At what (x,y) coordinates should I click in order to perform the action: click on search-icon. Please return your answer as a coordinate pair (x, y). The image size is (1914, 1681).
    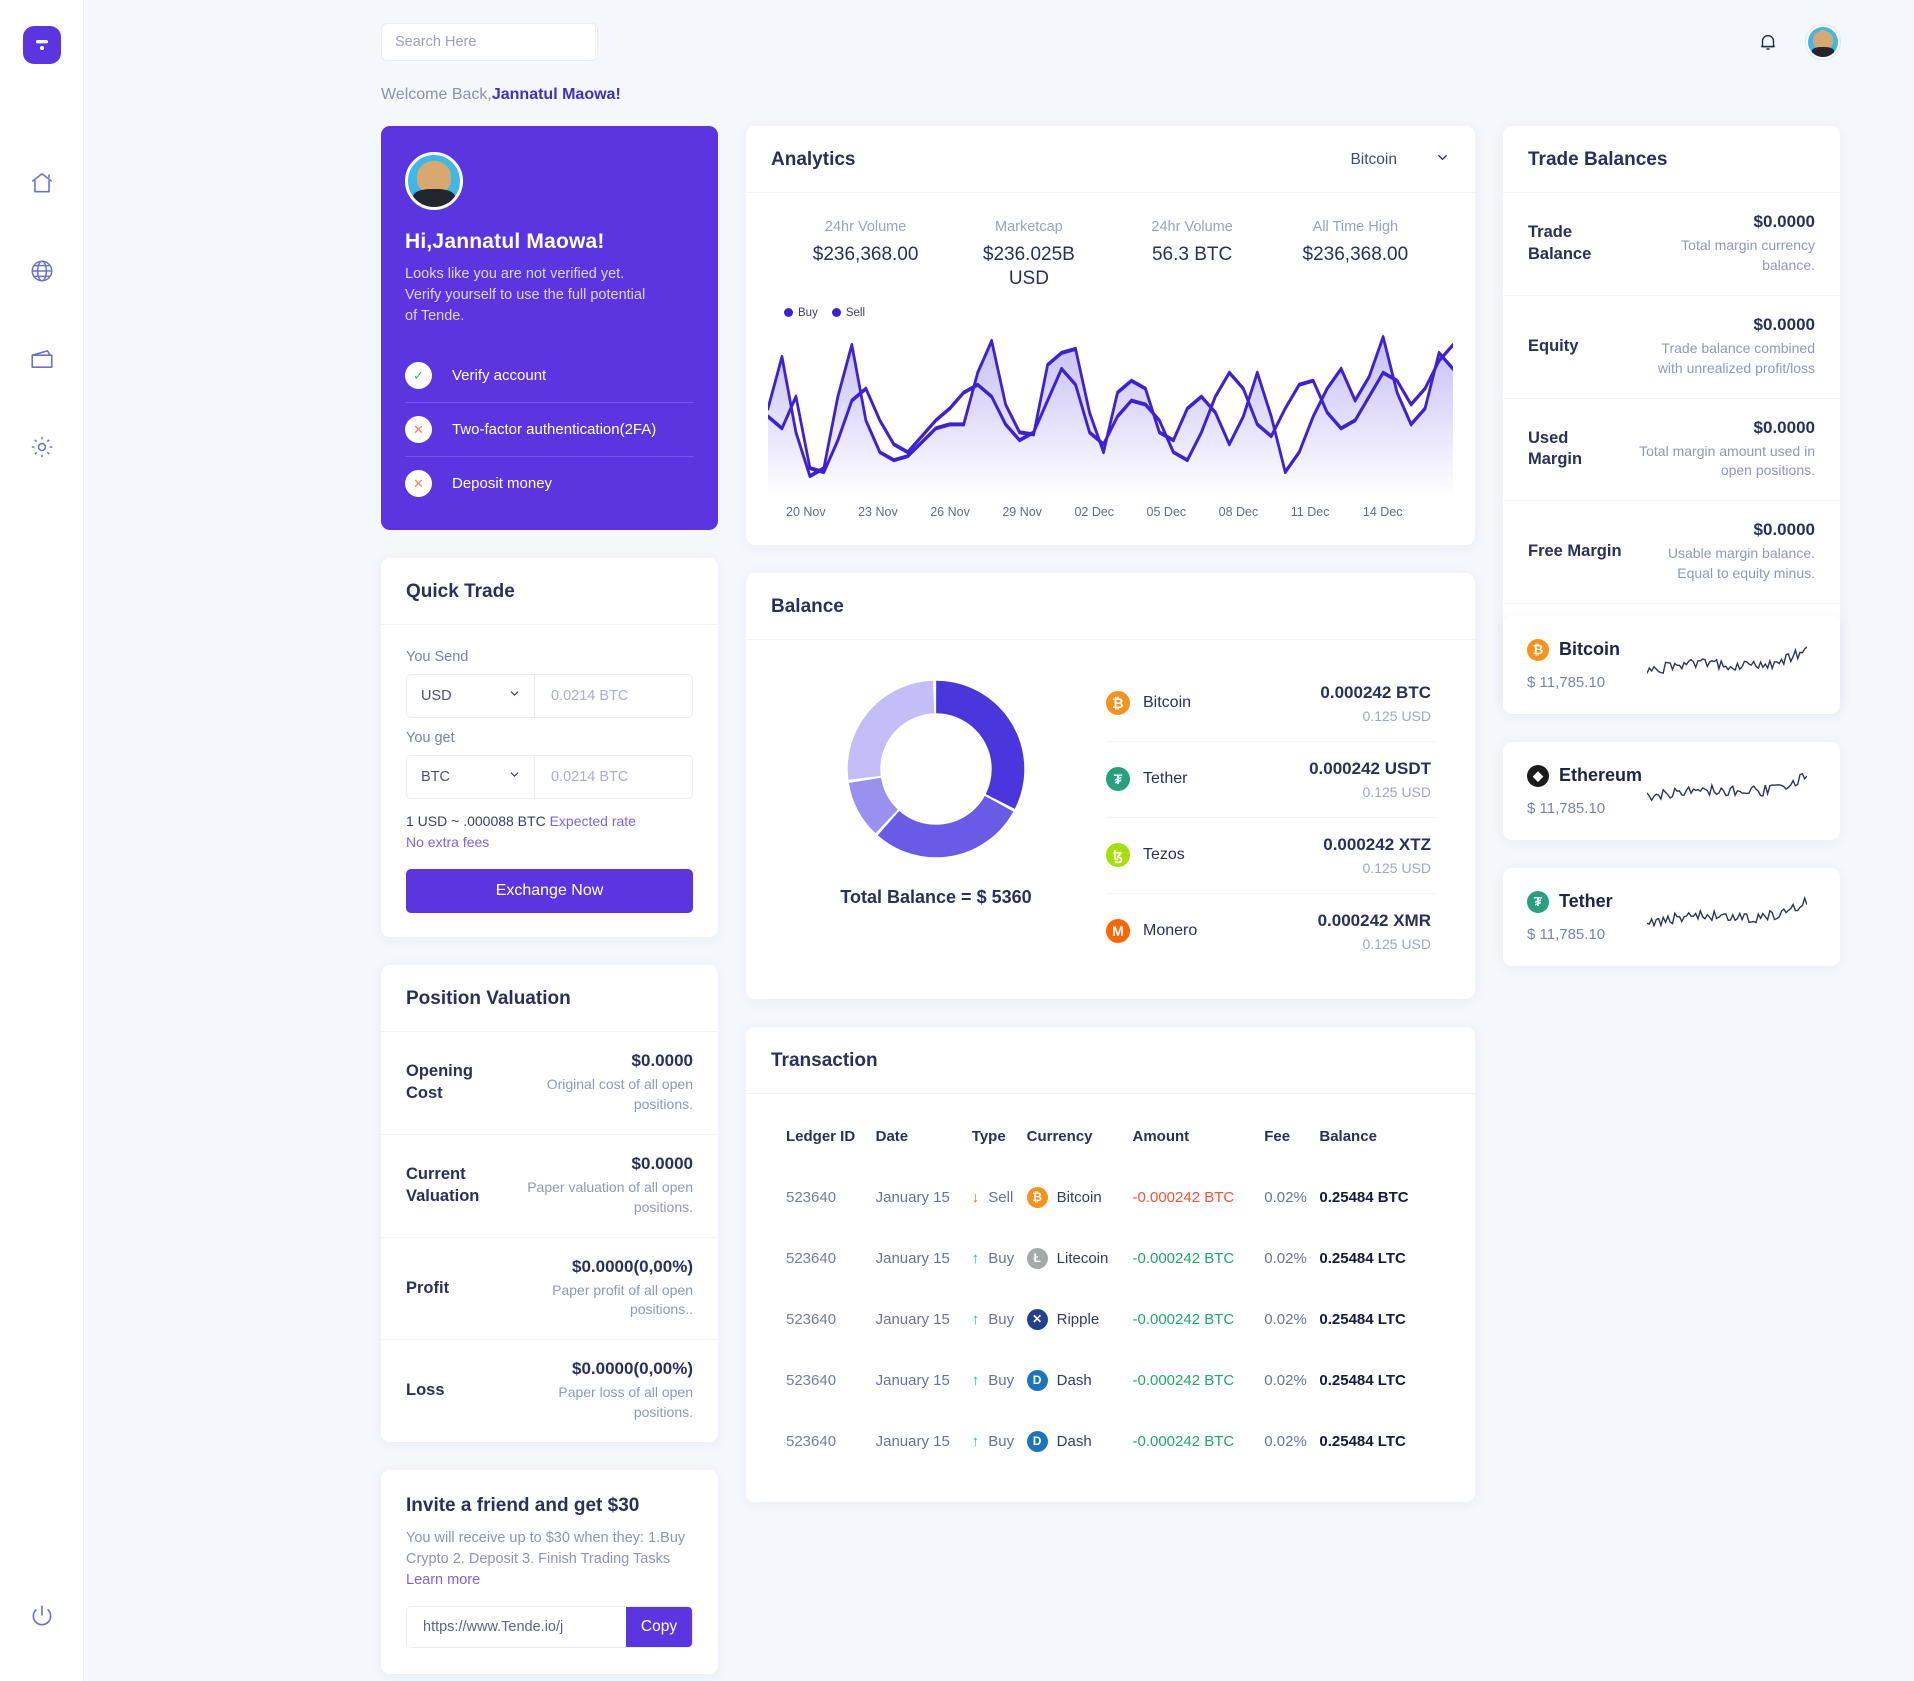
    Looking at the image, I should click on (596, 42).